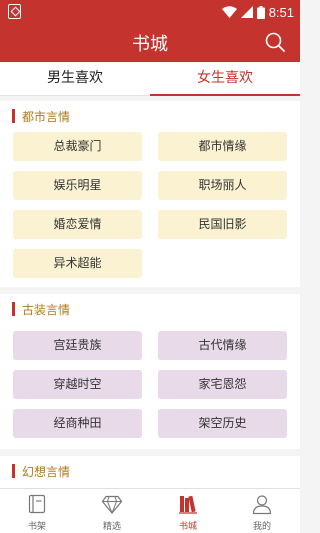 Image resolution: width=320 pixels, height=533 pixels. Describe the element at coordinates (222, 384) in the screenshot. I see `category-chip: 家宅恩怨` at that location.